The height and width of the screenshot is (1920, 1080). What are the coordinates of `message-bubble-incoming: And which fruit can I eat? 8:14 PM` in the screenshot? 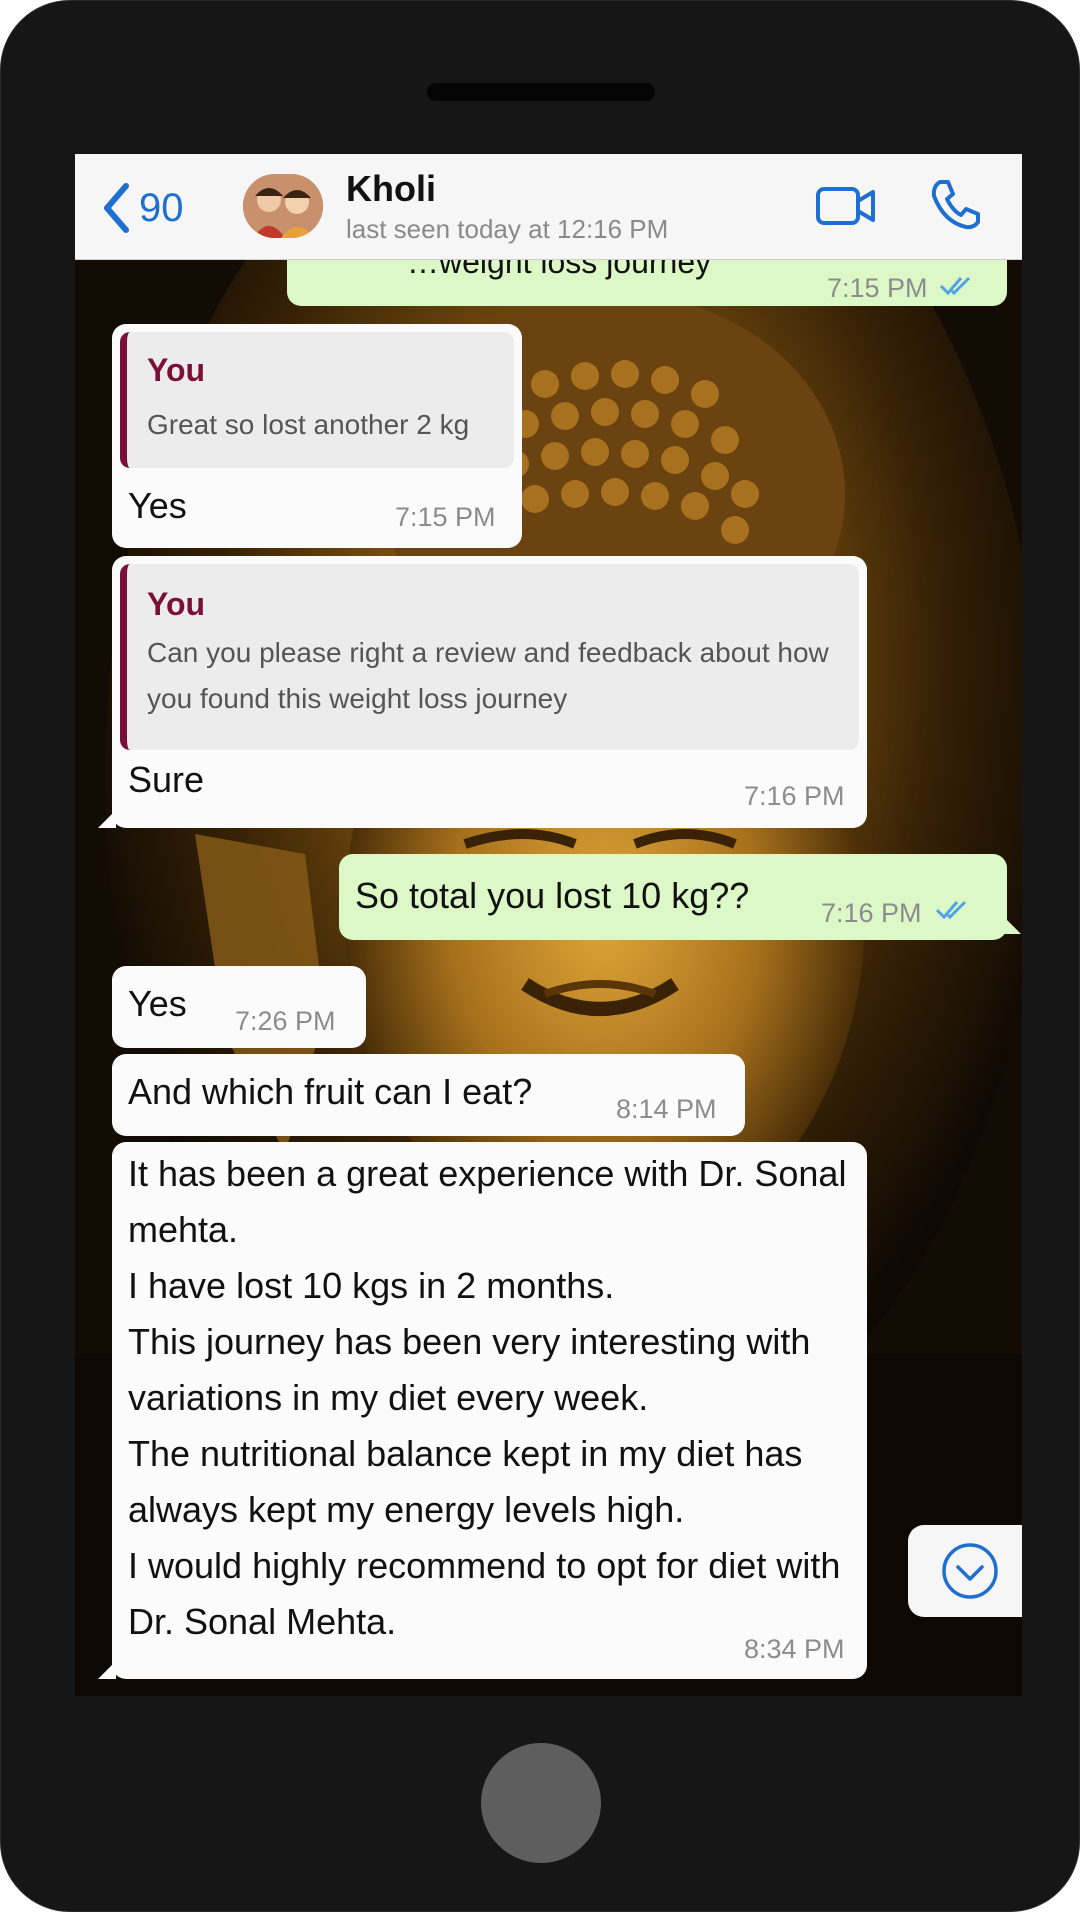 It's located at (428, 1095).